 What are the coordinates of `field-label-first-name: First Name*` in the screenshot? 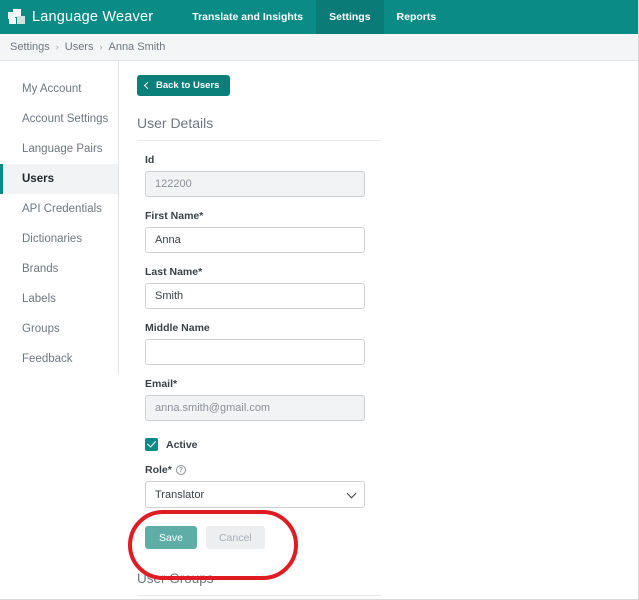 It's located at (174, 216).